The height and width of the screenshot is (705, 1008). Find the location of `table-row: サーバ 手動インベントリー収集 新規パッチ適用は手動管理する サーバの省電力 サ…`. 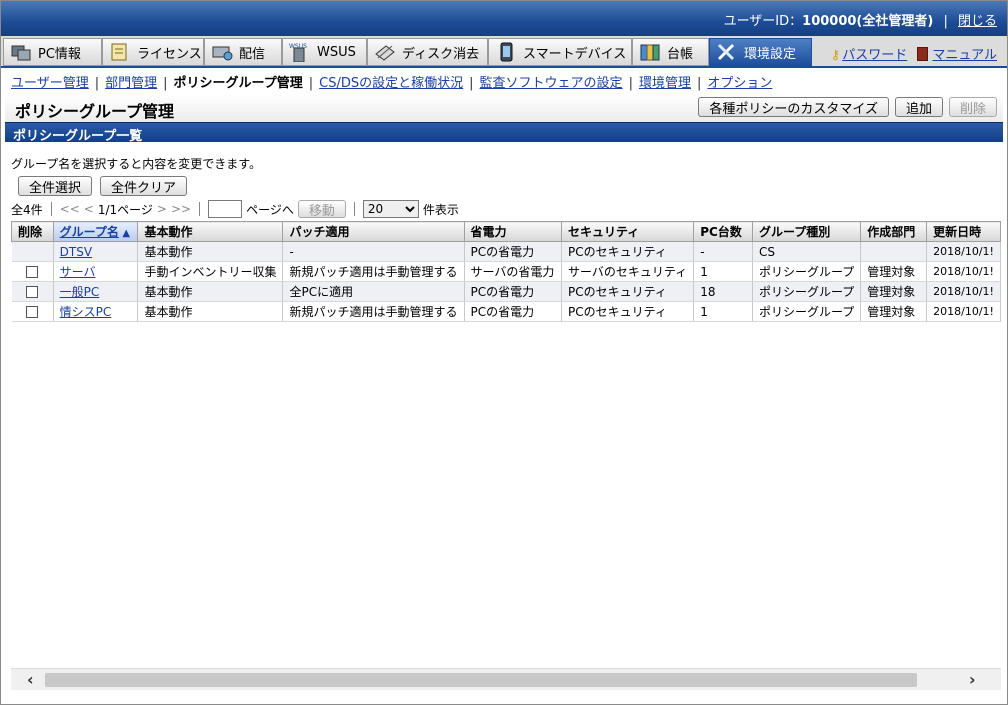

table-row: サーバ 手動インベントリー収集 新規パッチ適用は手動管理する サーバの省電力 サ… is located at coordinates (506, 271).